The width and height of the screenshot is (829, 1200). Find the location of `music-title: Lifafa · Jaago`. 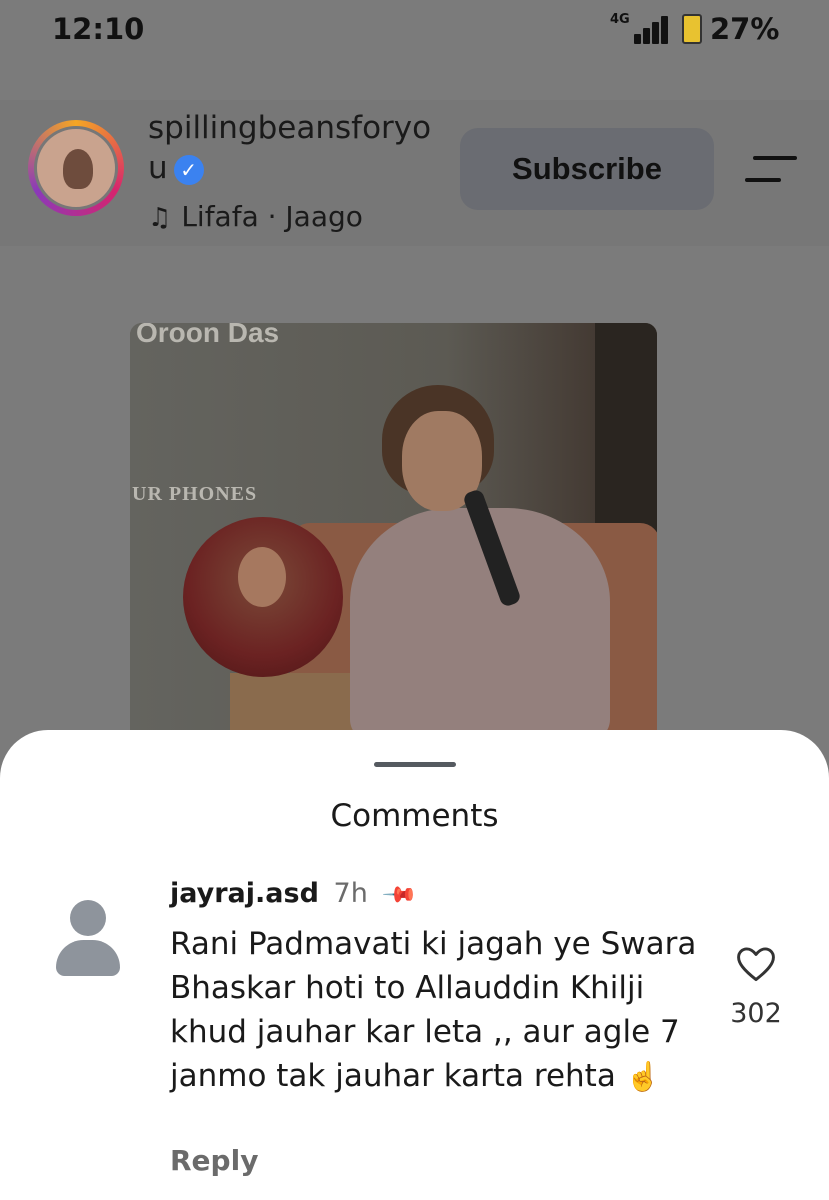

music-title: Lifafa · Jaago is located at coordinates (272, 216).